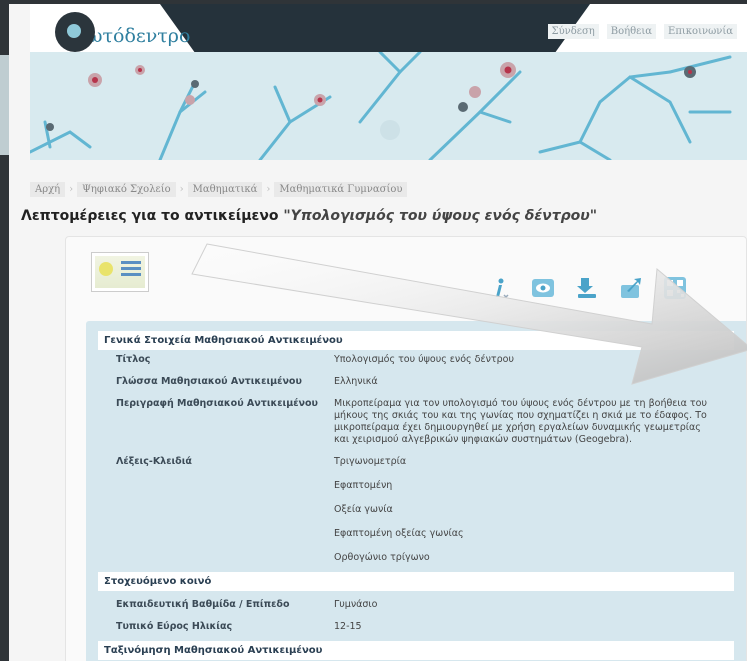 The width and height of the screenshot is (747, 661). I want to click on download-icon, so click(587, 288).